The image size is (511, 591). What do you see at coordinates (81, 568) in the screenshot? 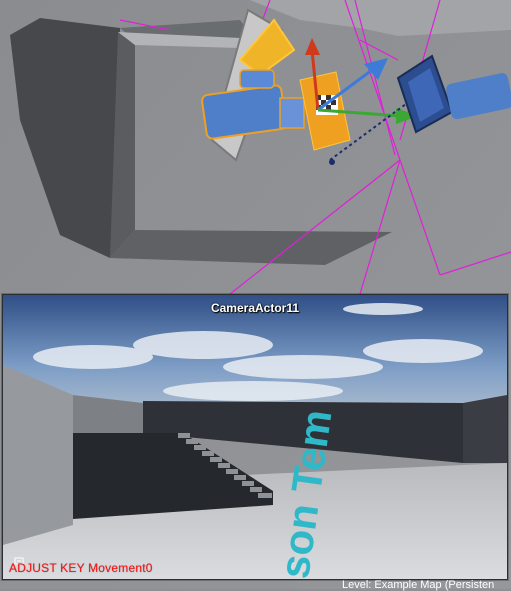
I see `status-message: ADJUST KEY Movement0` at bounding box center [81, 568].